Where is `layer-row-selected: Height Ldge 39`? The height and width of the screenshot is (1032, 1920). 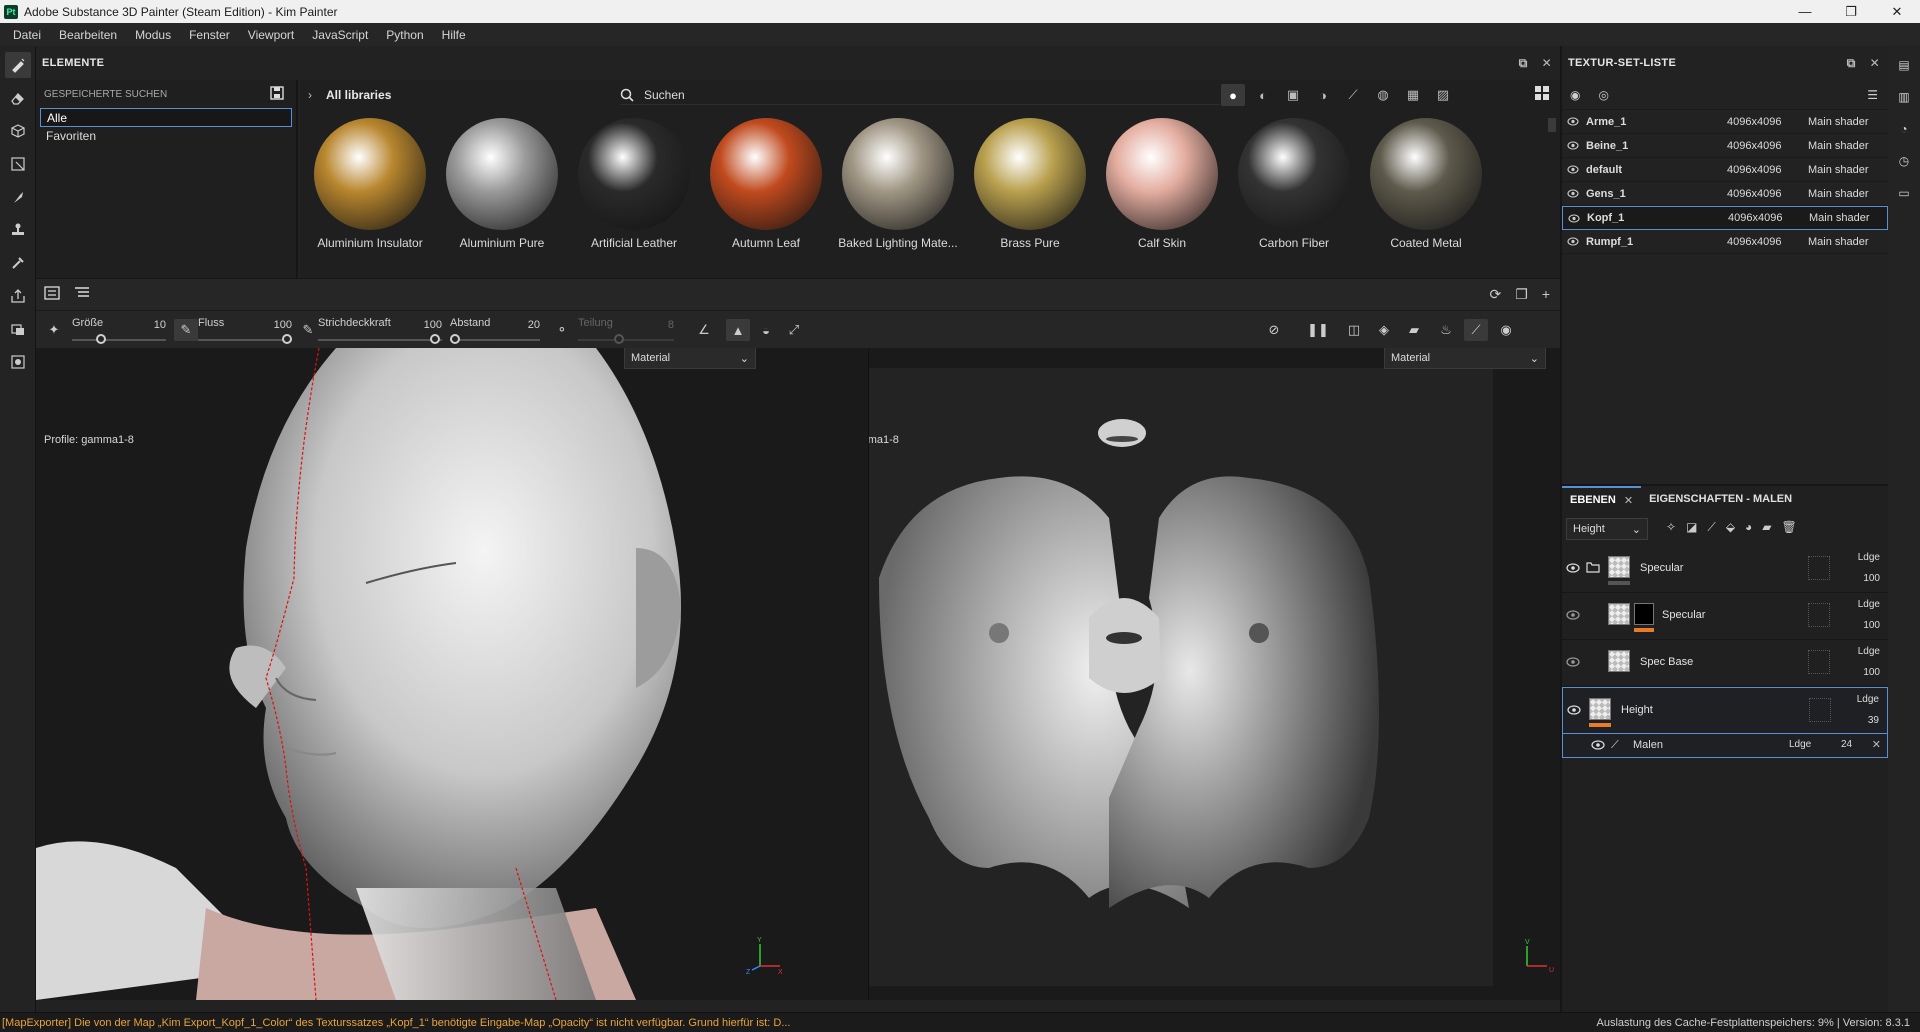
layer-row-selected: Height Ldge 39 is located at coordinates (1725, 710).